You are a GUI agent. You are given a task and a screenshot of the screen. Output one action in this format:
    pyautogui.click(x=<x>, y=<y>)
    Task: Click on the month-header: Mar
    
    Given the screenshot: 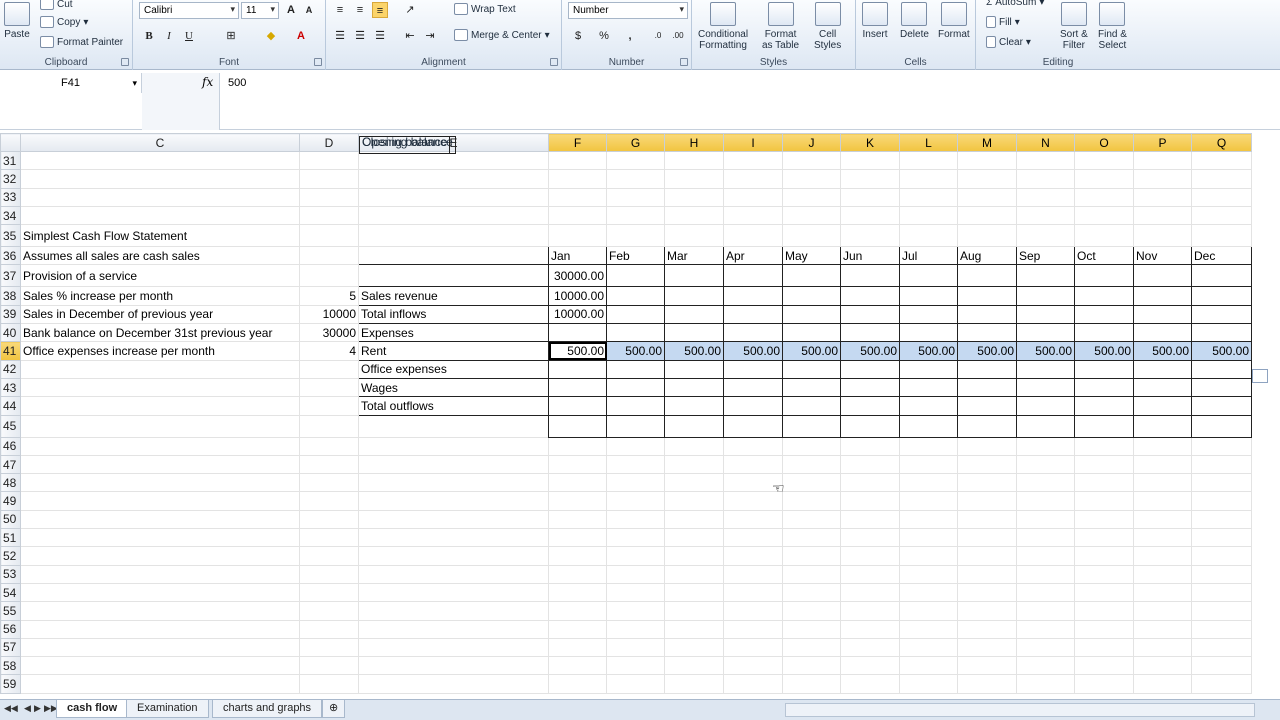 What is the action you would take?
    pyautogui.click(x=694, y=256)
    